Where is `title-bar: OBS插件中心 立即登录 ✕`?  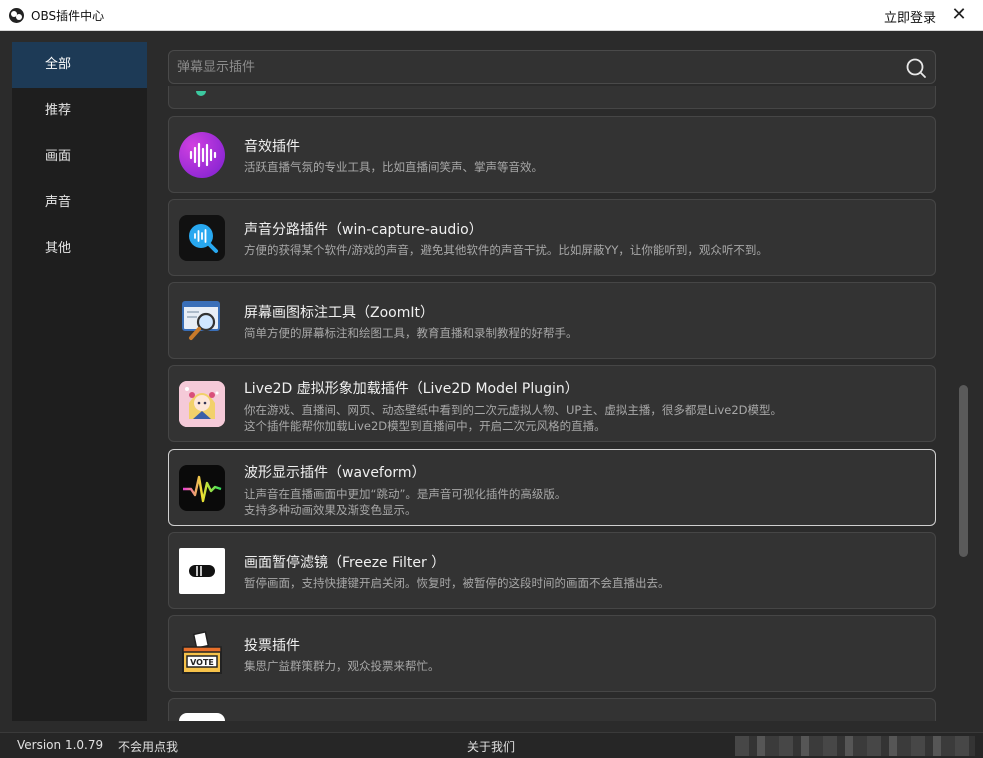
title-bar: OBS插件中心 立即登录 ✕ is located at coordinates (491, 15).